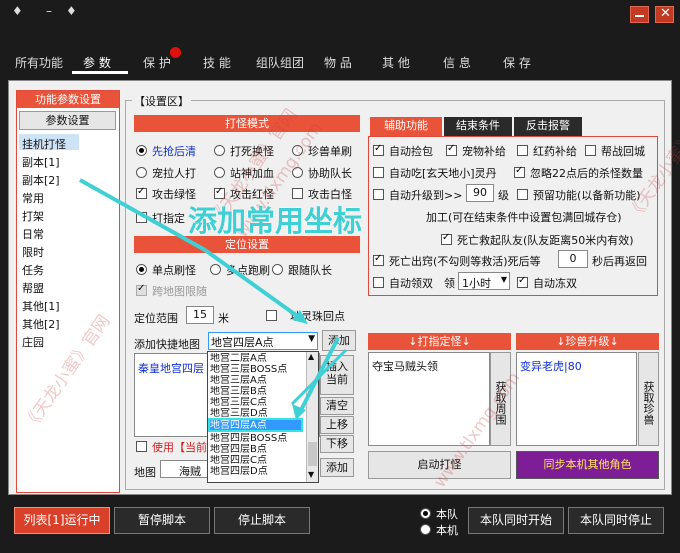 This screenshot has width=680, height=553. I want to click on radio-machine, so click(425, 529).